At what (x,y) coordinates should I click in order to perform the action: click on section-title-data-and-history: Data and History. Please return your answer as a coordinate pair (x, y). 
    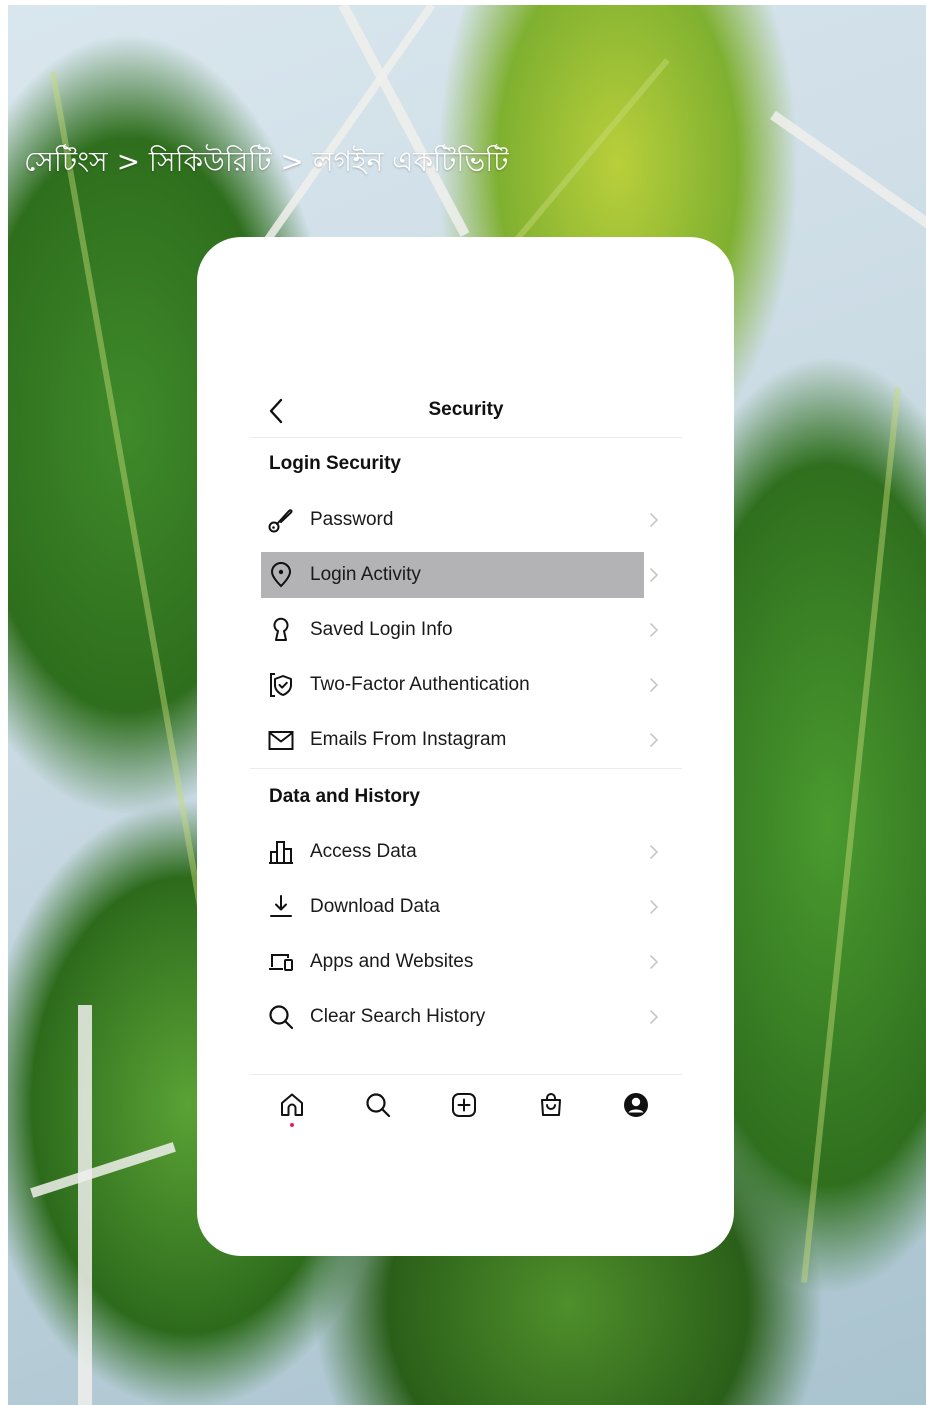
    Looking at the image, I should click on (344, 796).